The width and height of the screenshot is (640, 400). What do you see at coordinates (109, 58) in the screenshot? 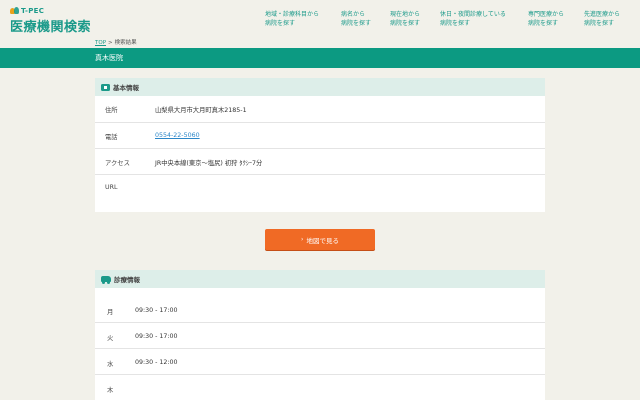
I see `page-title: 真木医院` at bounding box center [109, 58].